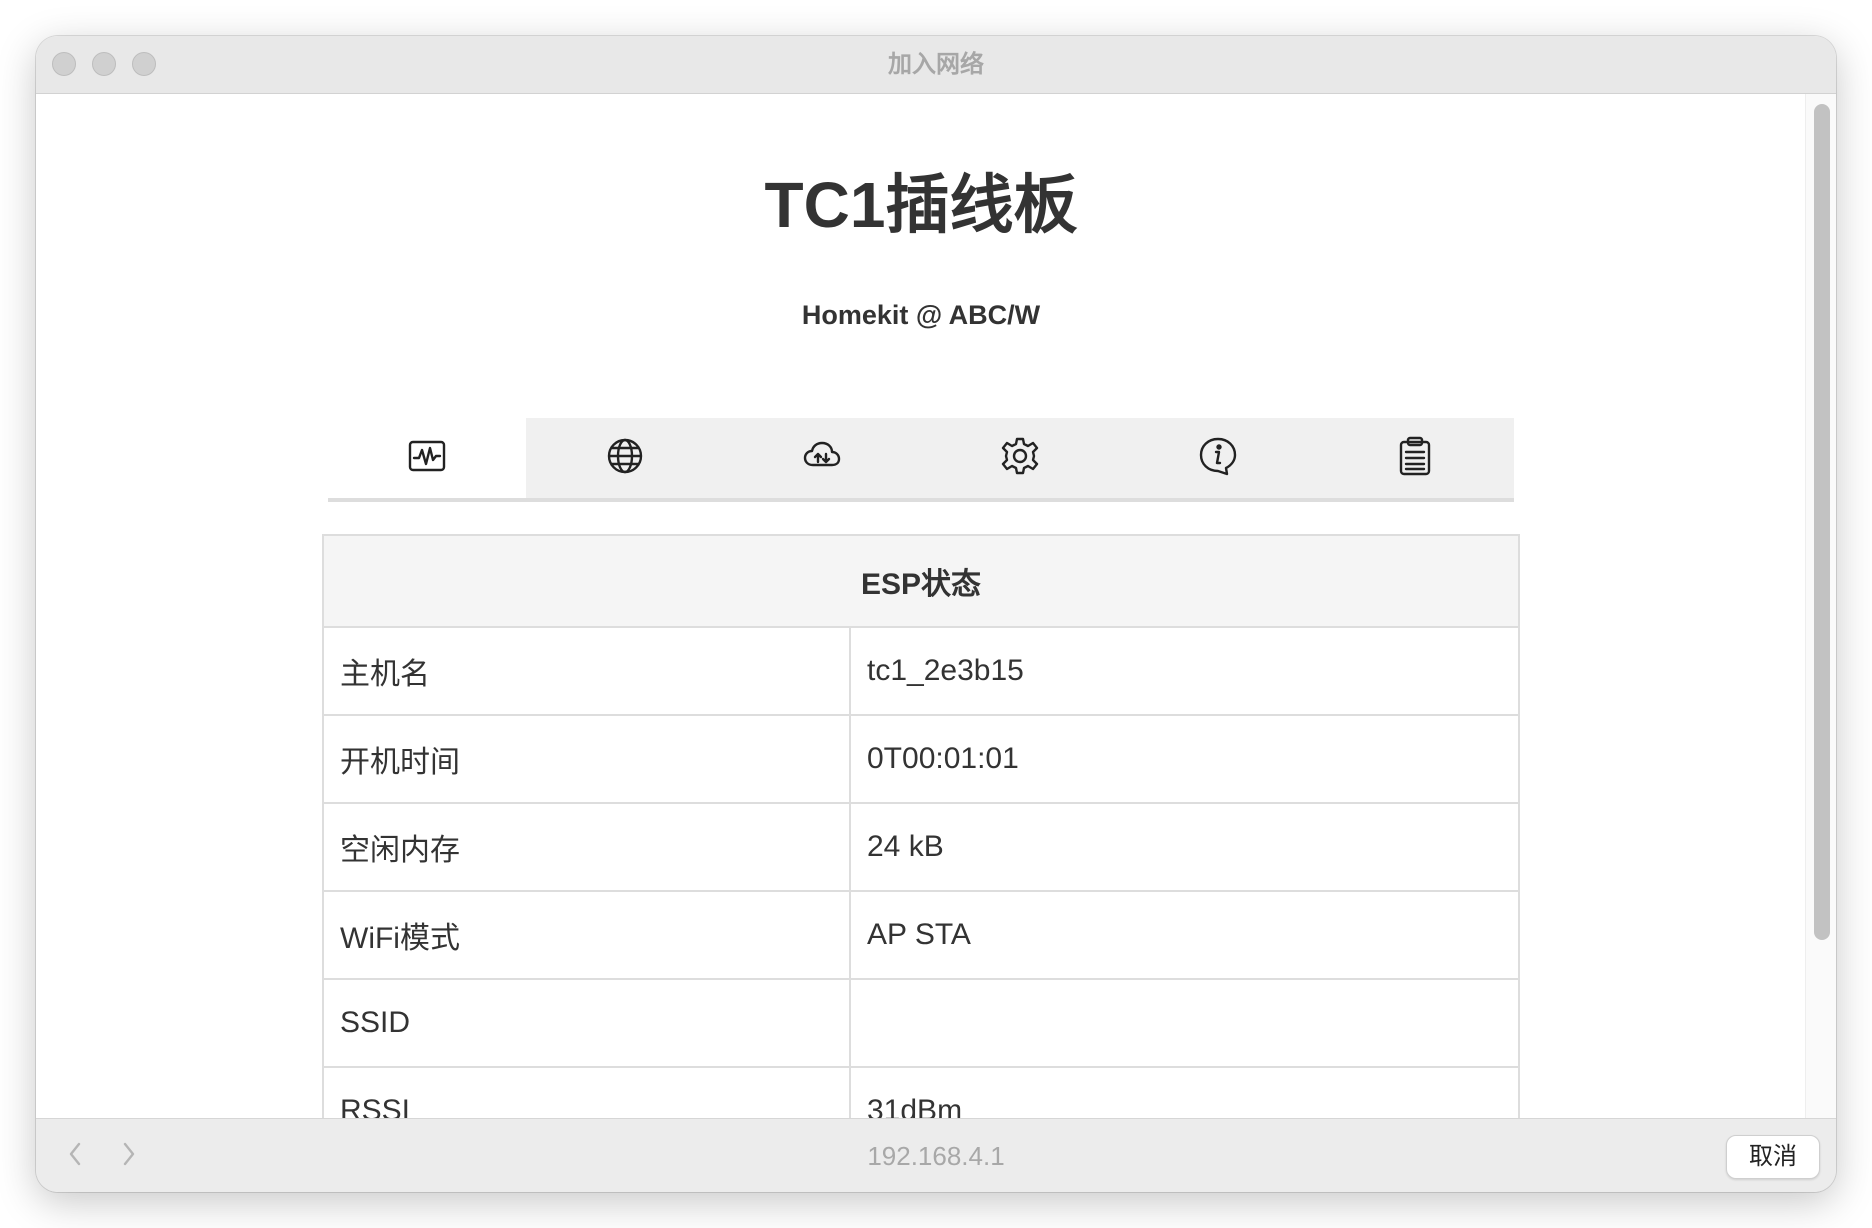 Image resolution: width=1872 pixels, height=1228 pixels. I want to click on page-subtitle: Homekit @ ABC/W, so click(921, 315).